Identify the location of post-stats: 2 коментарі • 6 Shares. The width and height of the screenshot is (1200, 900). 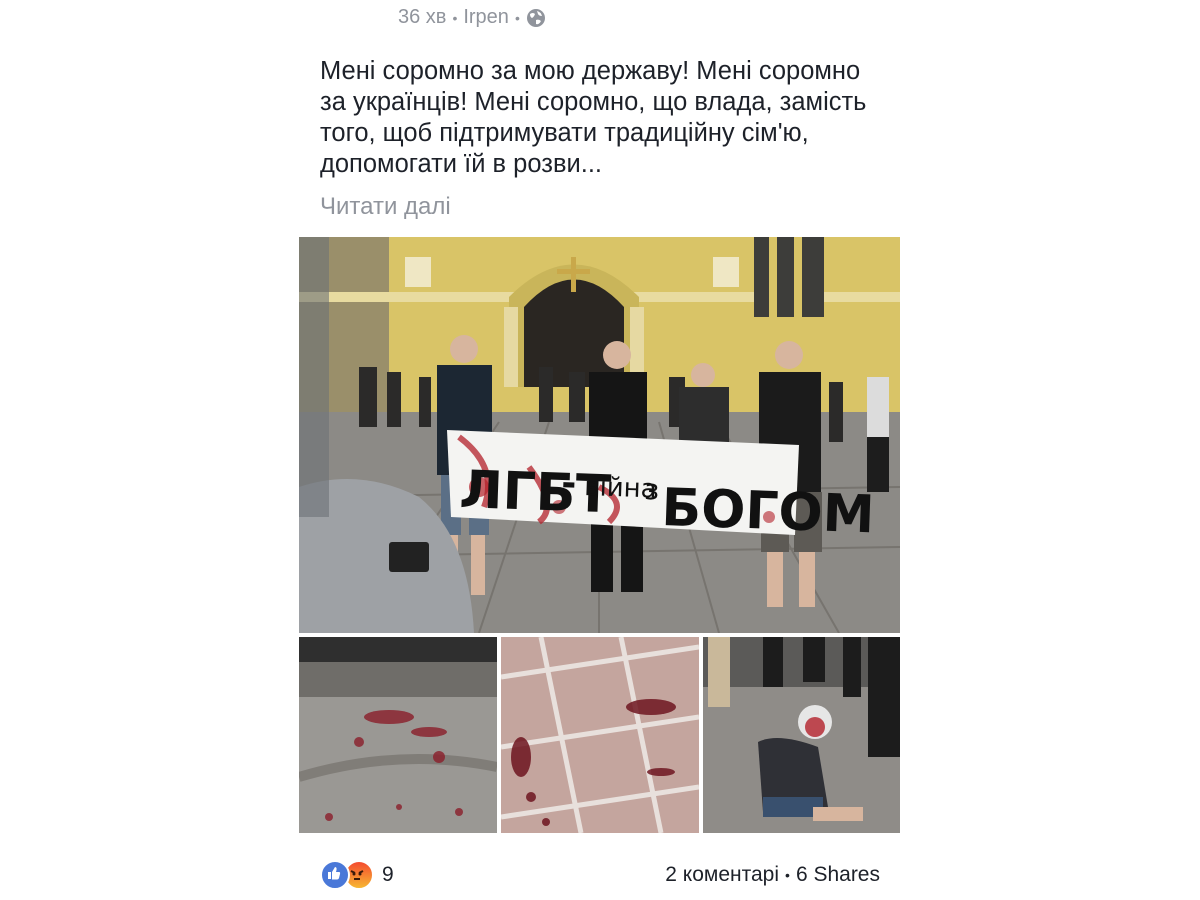
(772, 875).